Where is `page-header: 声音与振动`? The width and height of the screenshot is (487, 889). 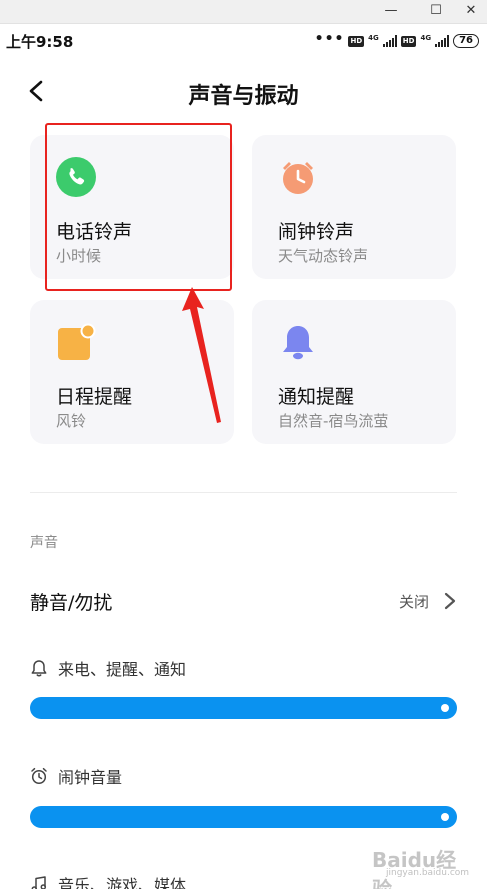 page-header: 声音与振动 is located at coordinates (243, 92).